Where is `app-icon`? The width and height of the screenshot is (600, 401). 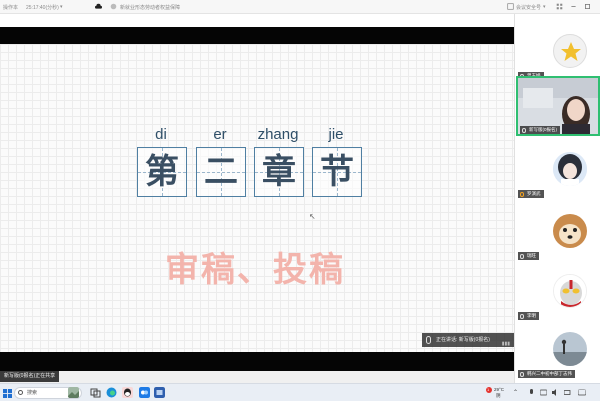 app-icon is located at coordinates (159, 392).